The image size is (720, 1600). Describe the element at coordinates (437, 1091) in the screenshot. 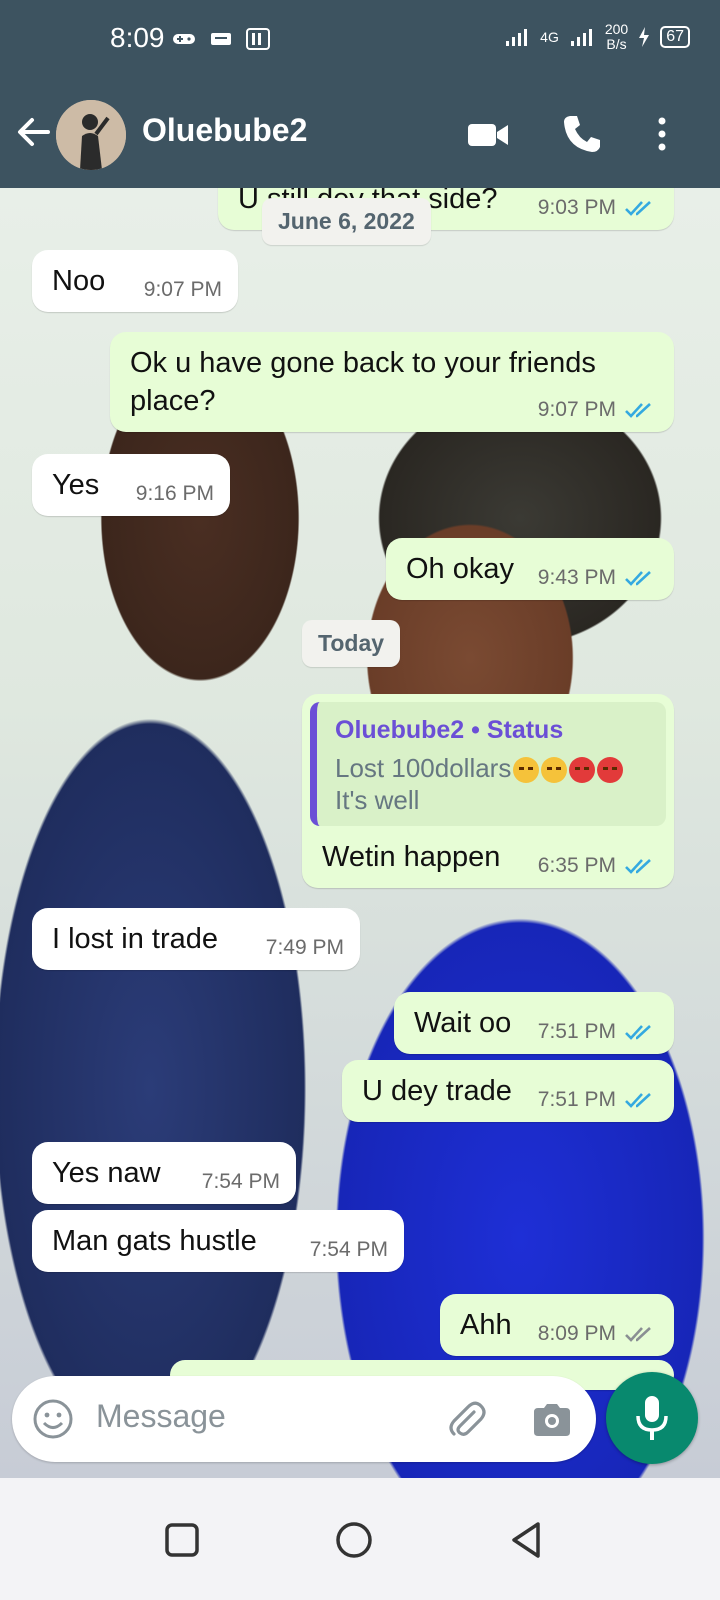

I see `message-text: U dey trade` at that location.